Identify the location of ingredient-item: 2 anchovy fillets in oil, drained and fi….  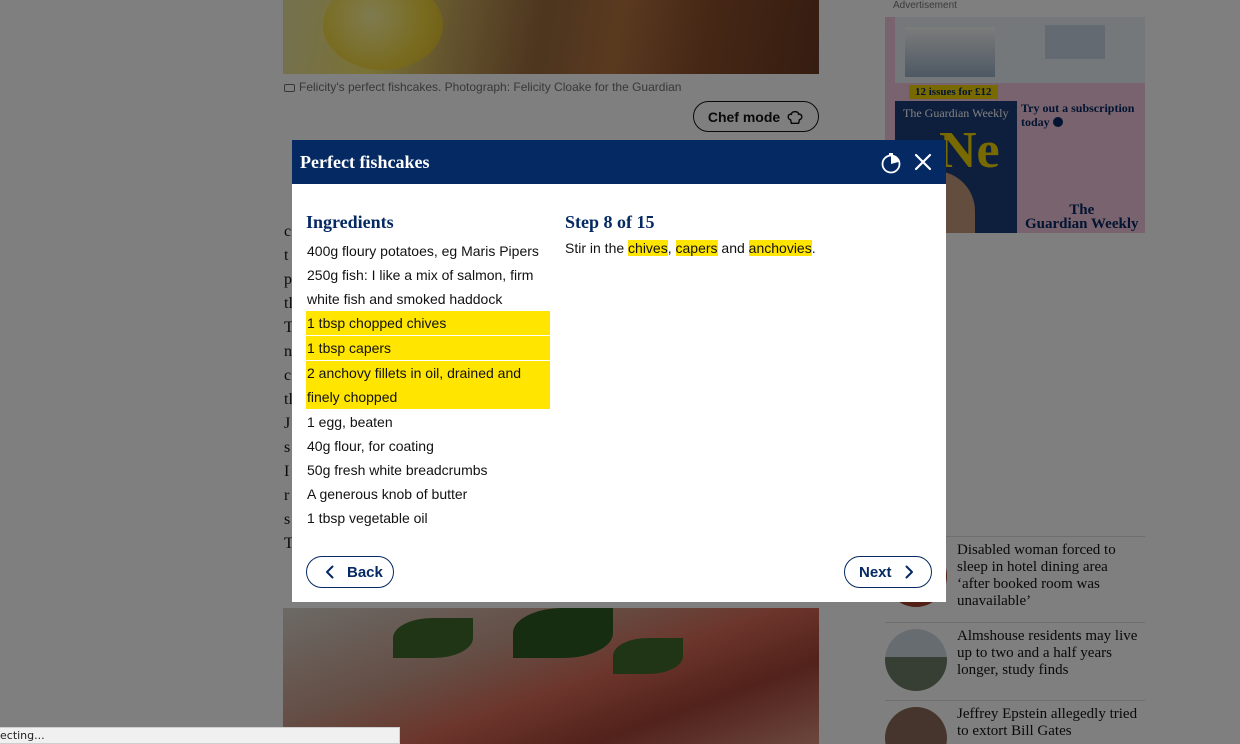
(428, 385).